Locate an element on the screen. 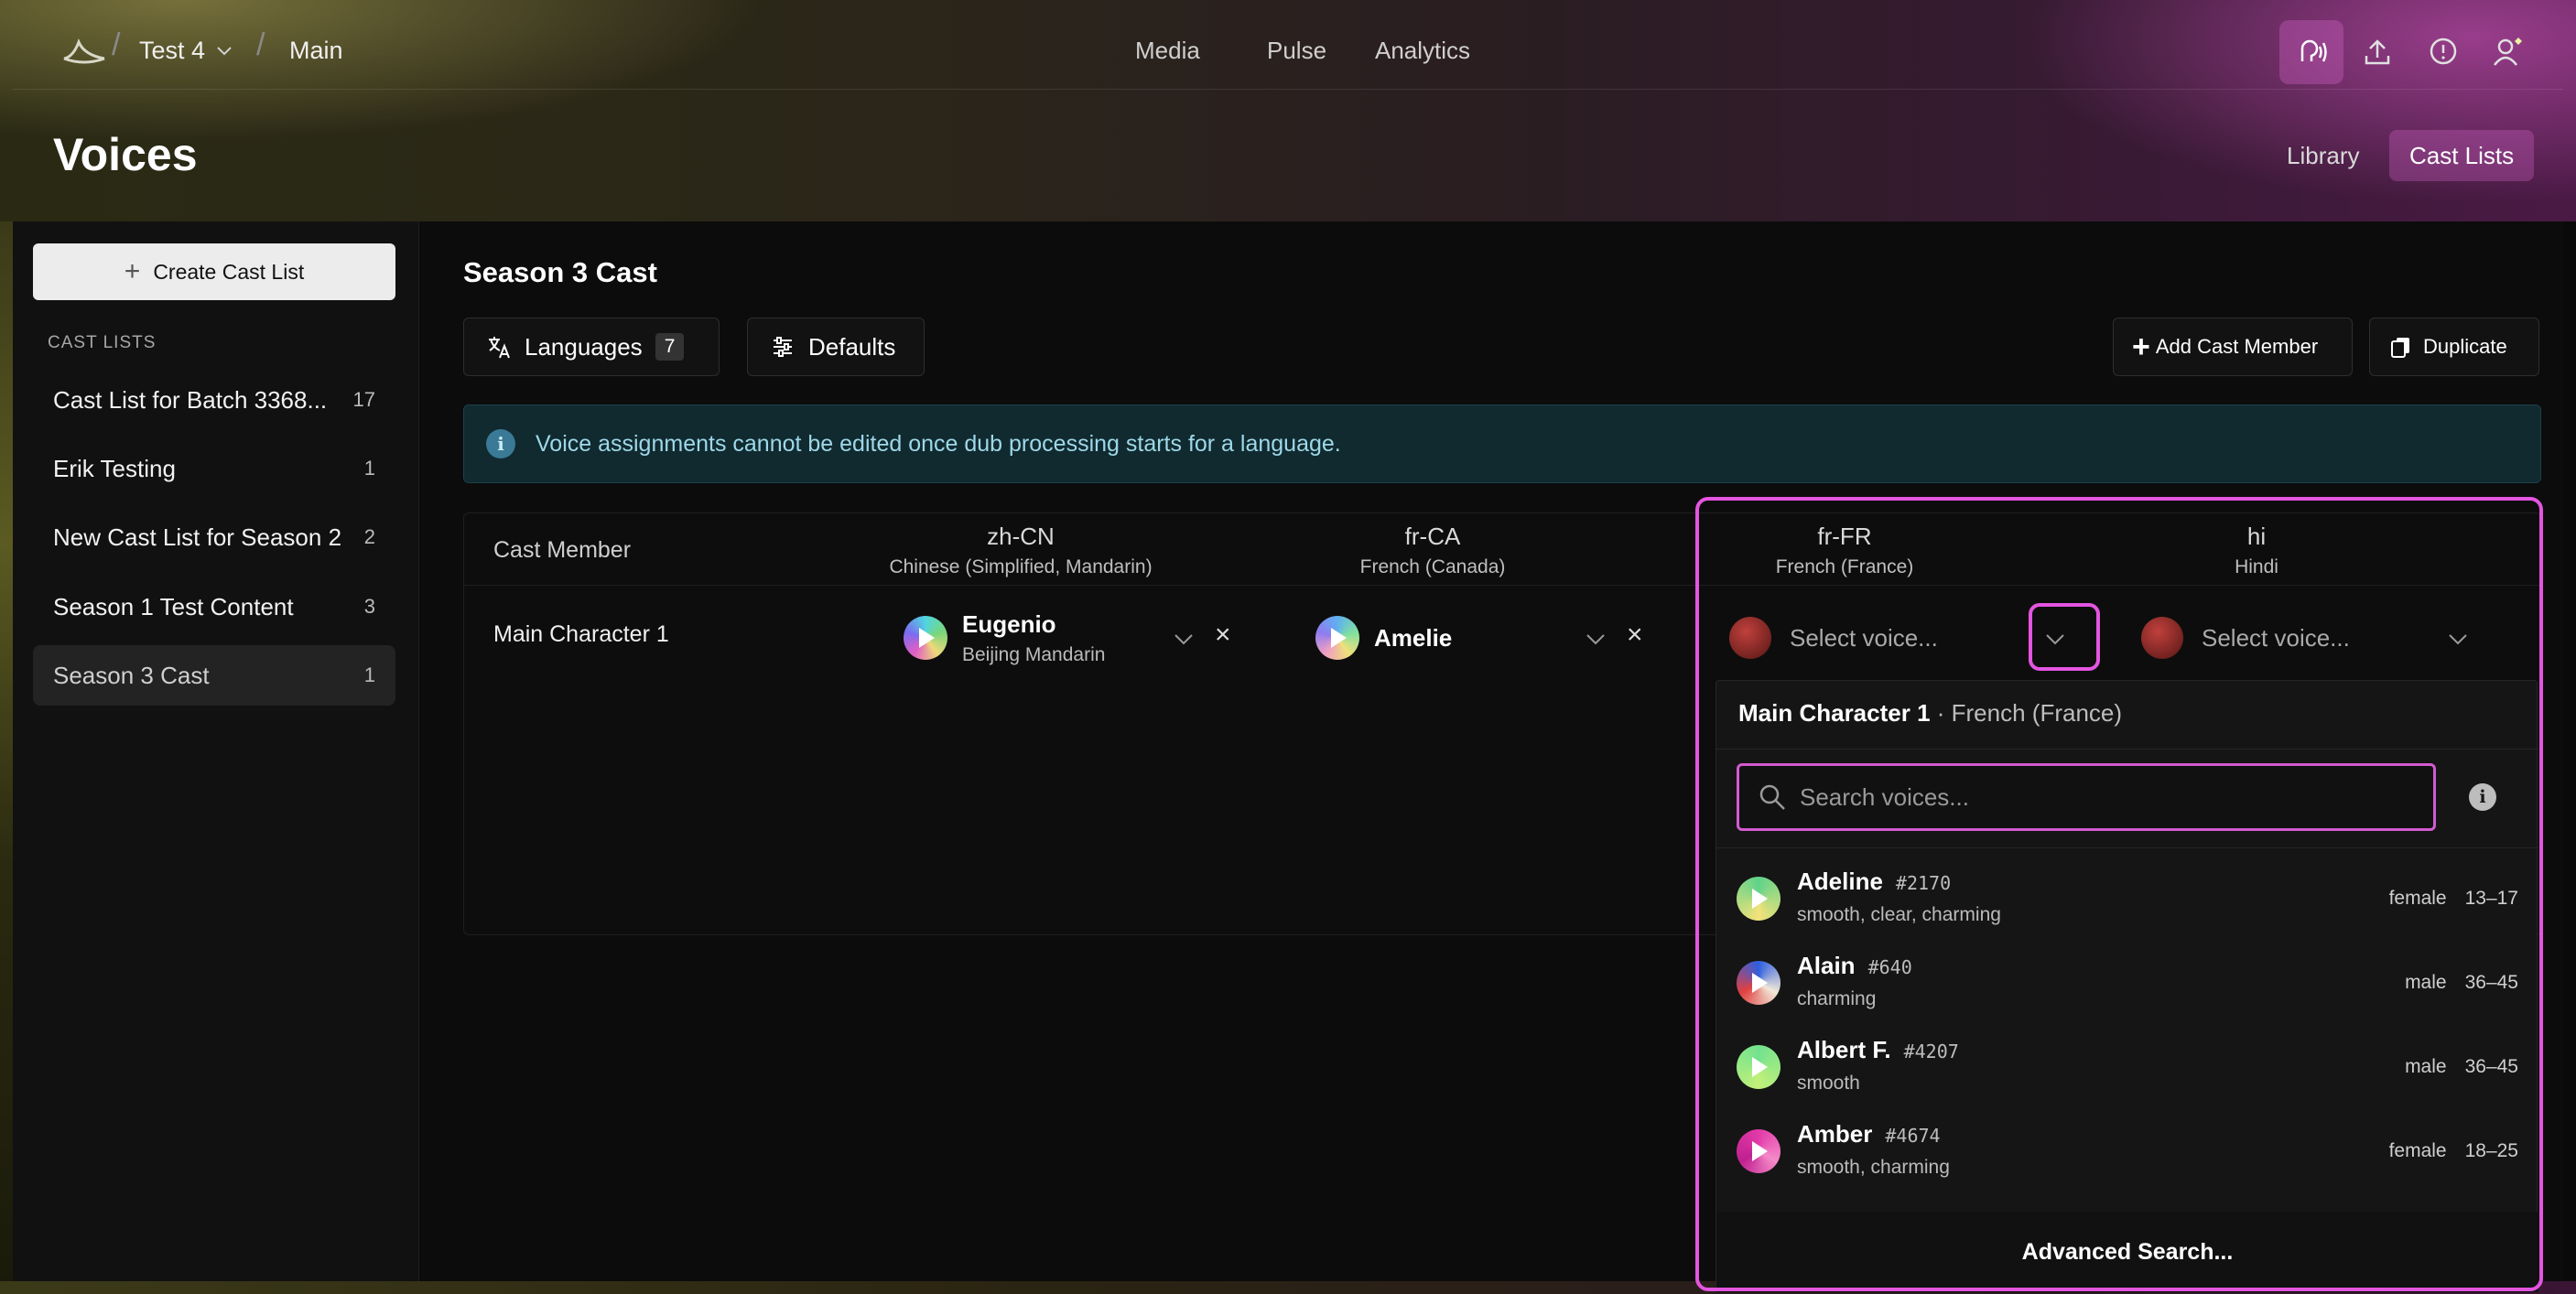  voice-option-id: #640 is located at coordinates (1890, 967).